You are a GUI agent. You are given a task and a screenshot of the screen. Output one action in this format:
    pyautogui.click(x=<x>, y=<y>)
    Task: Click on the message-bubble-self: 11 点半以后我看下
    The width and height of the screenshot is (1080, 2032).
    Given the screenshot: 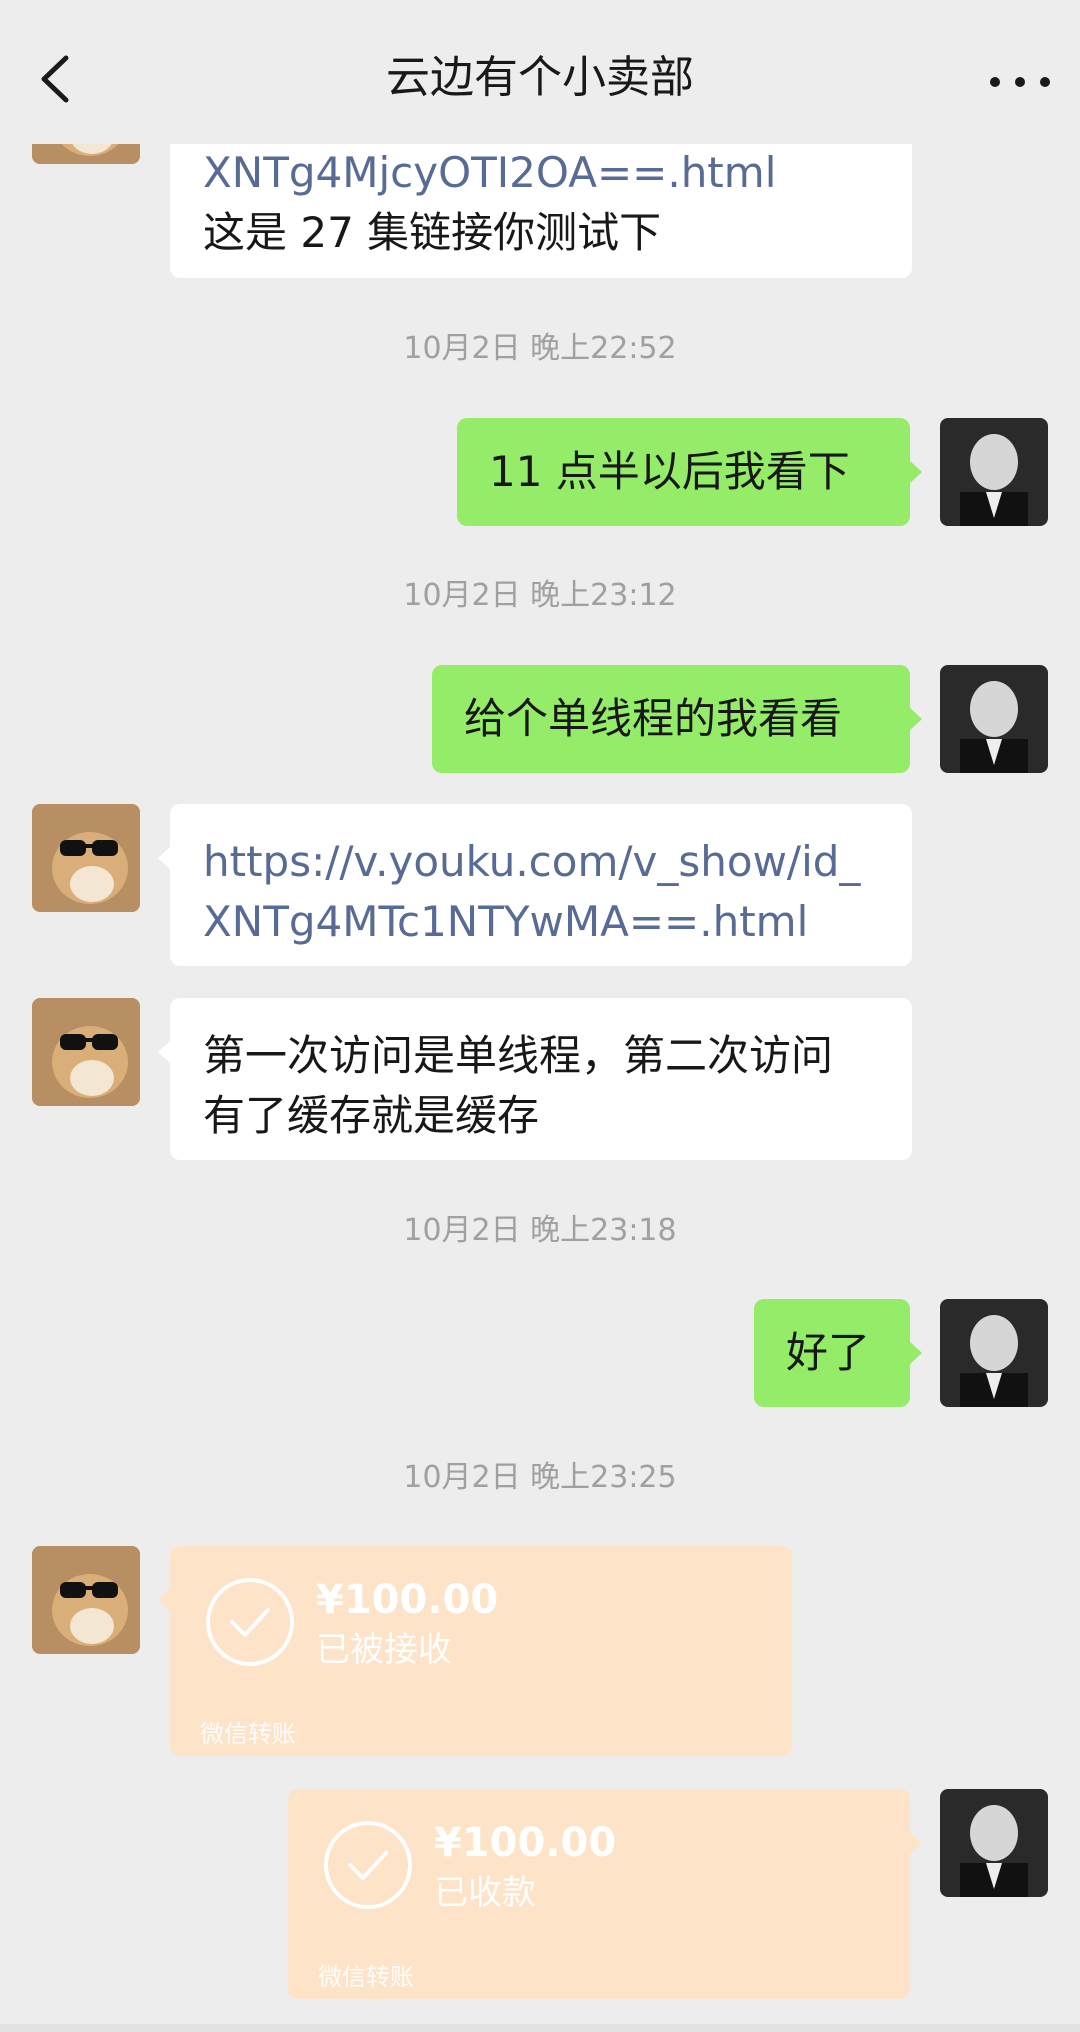 What is the action you would take?
    pyautogui.click(x=689, y=472)
    